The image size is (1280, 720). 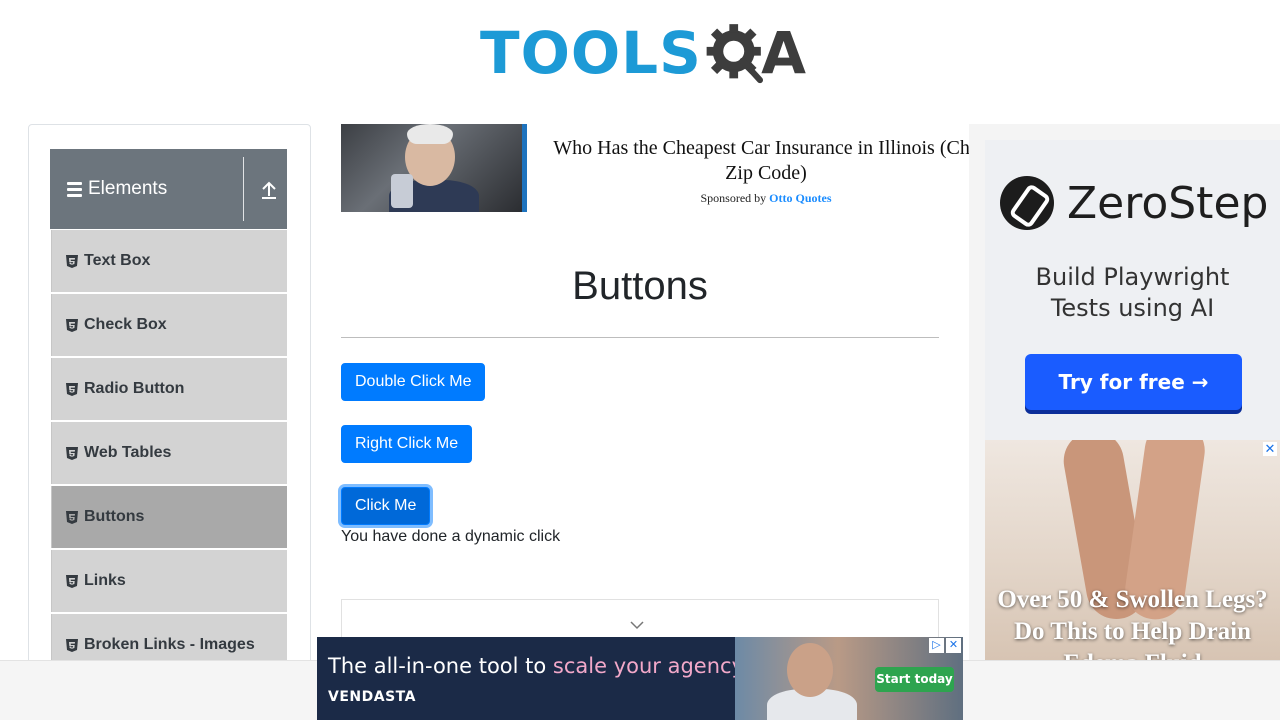 I want to click on title-divider, so click(x=640, y=337).